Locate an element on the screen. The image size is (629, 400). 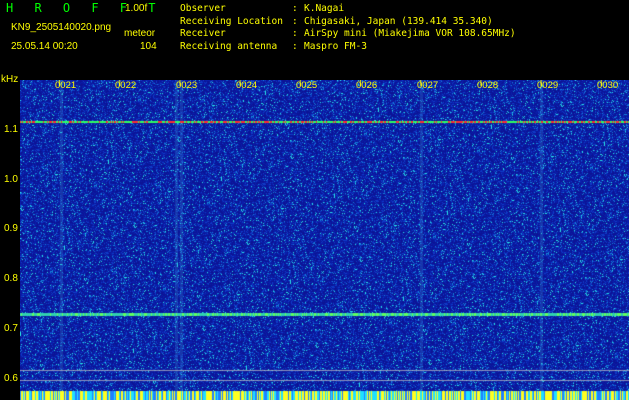
frequency-unit: kHz is located at coordinates (10, 79).